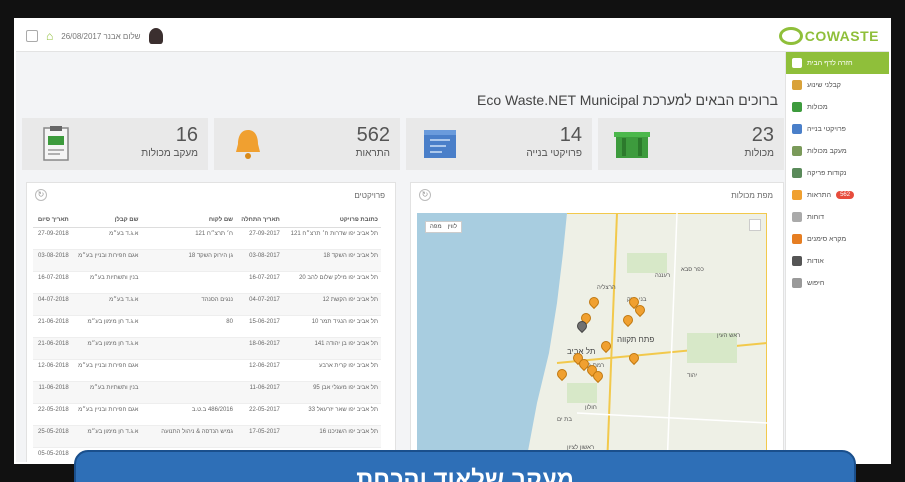  Describe the element at coordinates (372, 153) in the screenshot. I see `stat-label: התראות` at that location.